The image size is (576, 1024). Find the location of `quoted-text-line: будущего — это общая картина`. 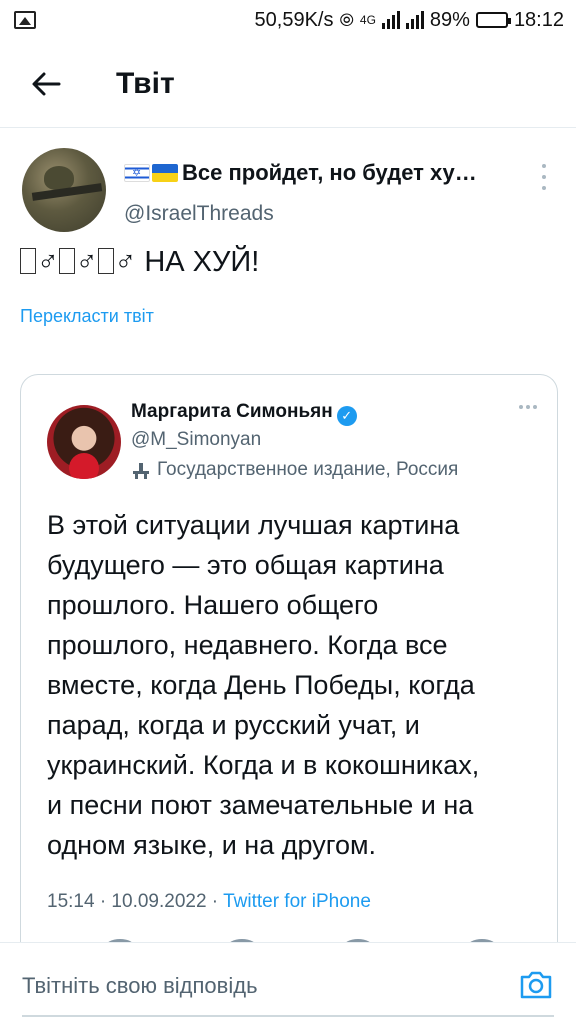

quoted-text-line: будущего — это общая картина is located at coordinates (245, 565).